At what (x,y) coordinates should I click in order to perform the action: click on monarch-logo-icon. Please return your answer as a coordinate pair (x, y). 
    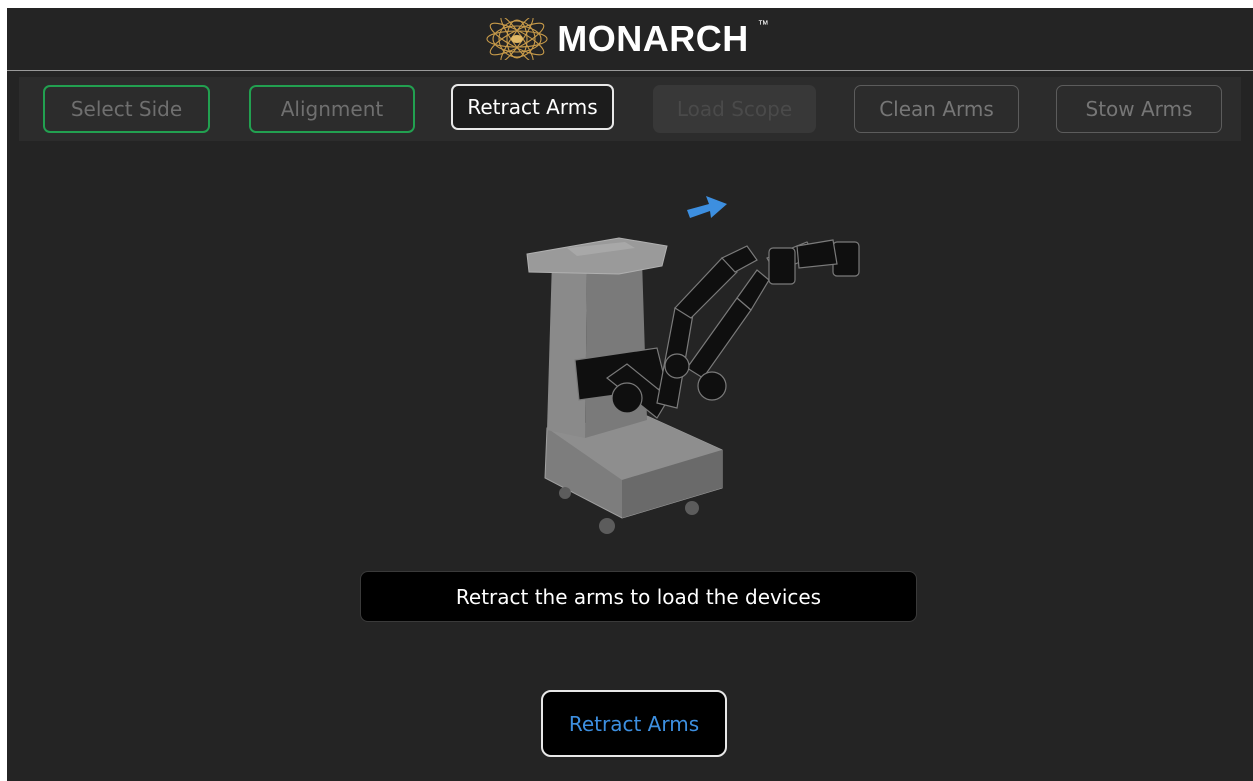
    Looking at the image, I should click on (517, 39).